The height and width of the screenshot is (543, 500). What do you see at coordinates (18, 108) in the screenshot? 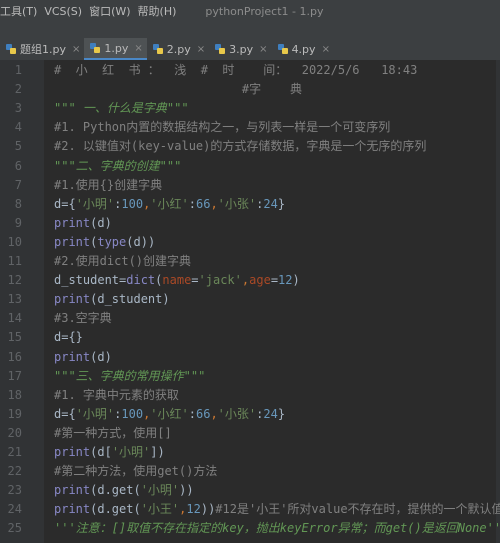
I see `line-number: 3` at bounding box center [18, 108].